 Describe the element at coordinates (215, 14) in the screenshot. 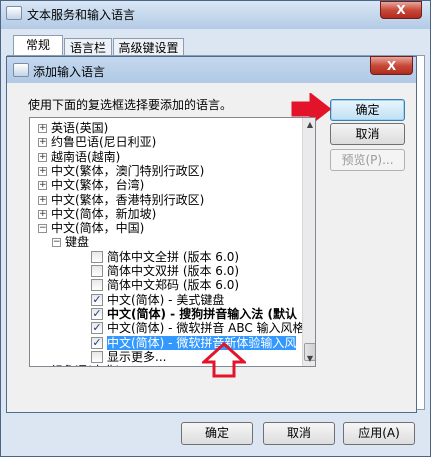

I see `outer-title-bar: 文本服务和输入语言 X` at that location.